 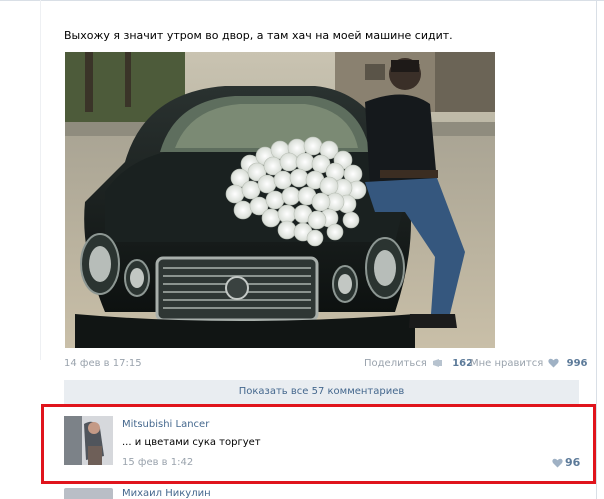 I want to click on comment-like-button: 96, so click(x=565, y=462).